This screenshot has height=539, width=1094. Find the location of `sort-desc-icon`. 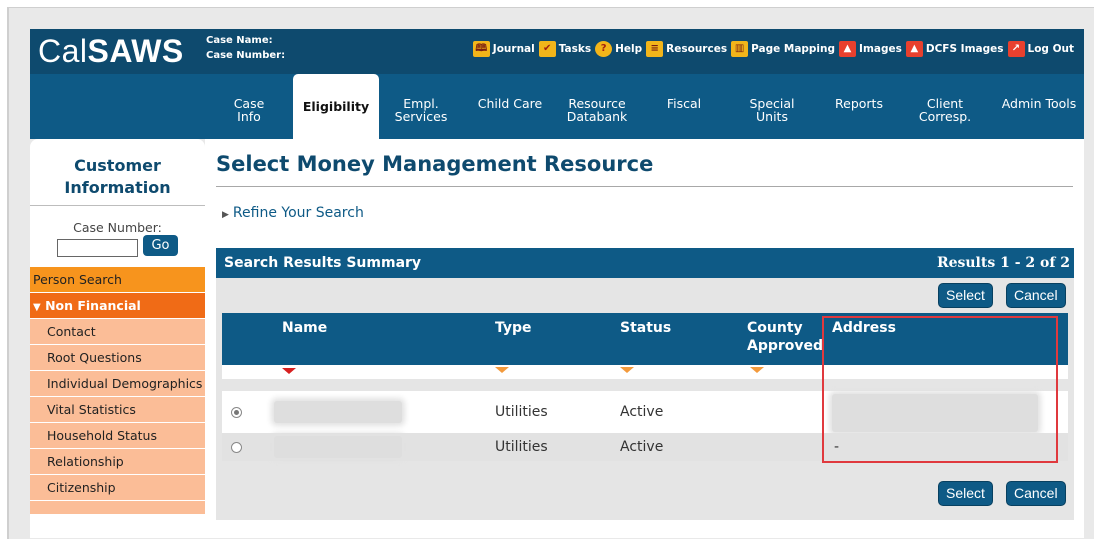

sort-desc-icon is located at coordinates (289, 371).